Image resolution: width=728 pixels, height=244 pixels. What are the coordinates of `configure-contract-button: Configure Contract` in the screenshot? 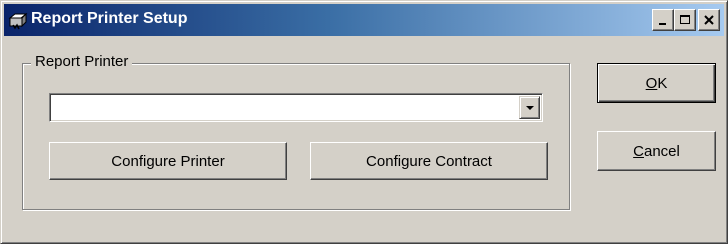 It's located at (429, 161).